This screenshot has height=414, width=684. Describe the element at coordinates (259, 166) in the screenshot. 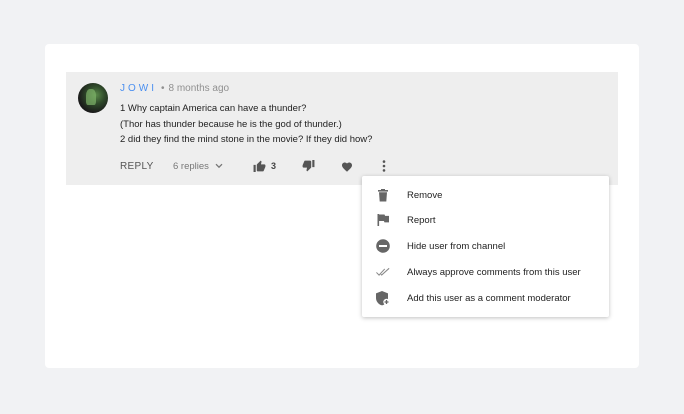

I see `thumbs-up-icon` at that location.